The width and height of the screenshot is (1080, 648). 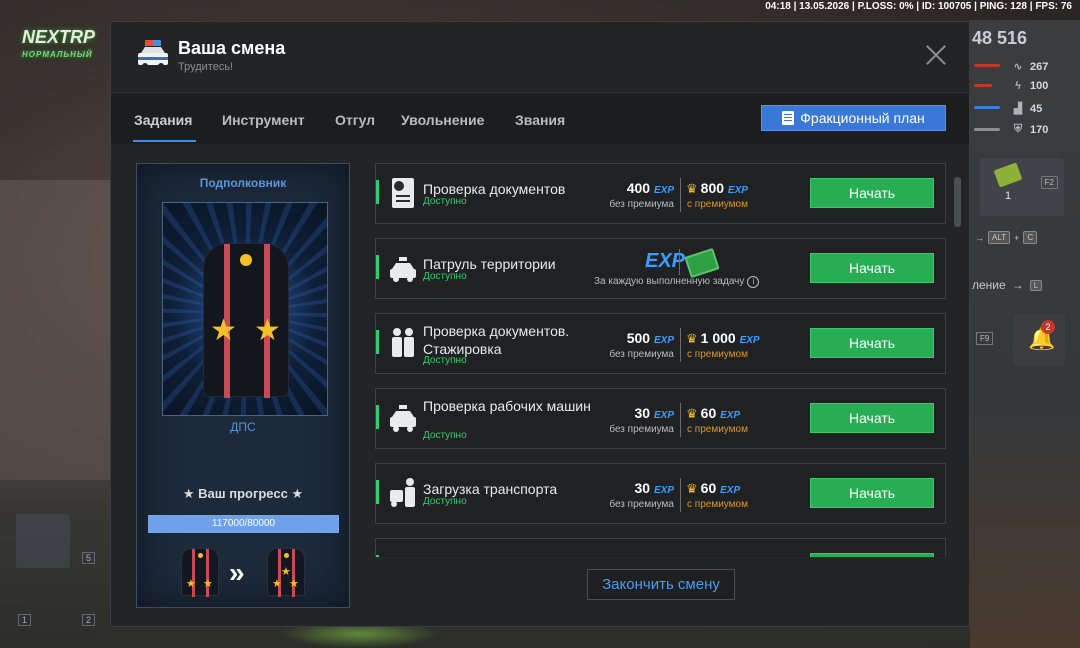 I want to click on key-alt: ALT, so click(x=999, y=237).